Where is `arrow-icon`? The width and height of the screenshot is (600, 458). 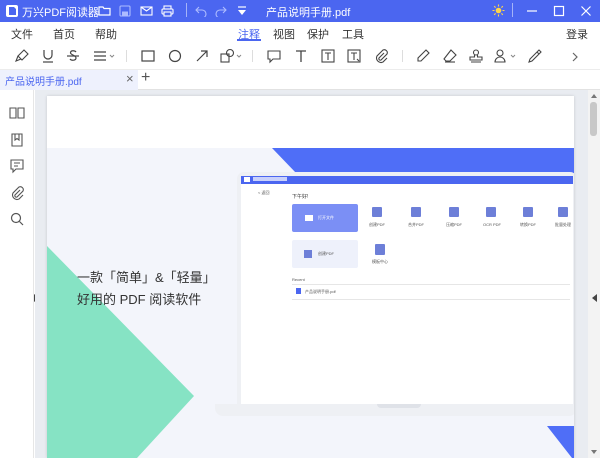
arrow-icon is located at coordinates (202, 56).